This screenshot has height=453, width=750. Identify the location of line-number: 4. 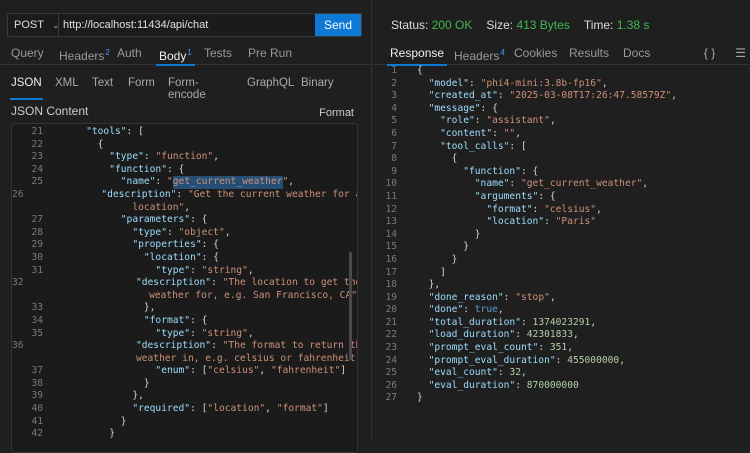
(394, 108).